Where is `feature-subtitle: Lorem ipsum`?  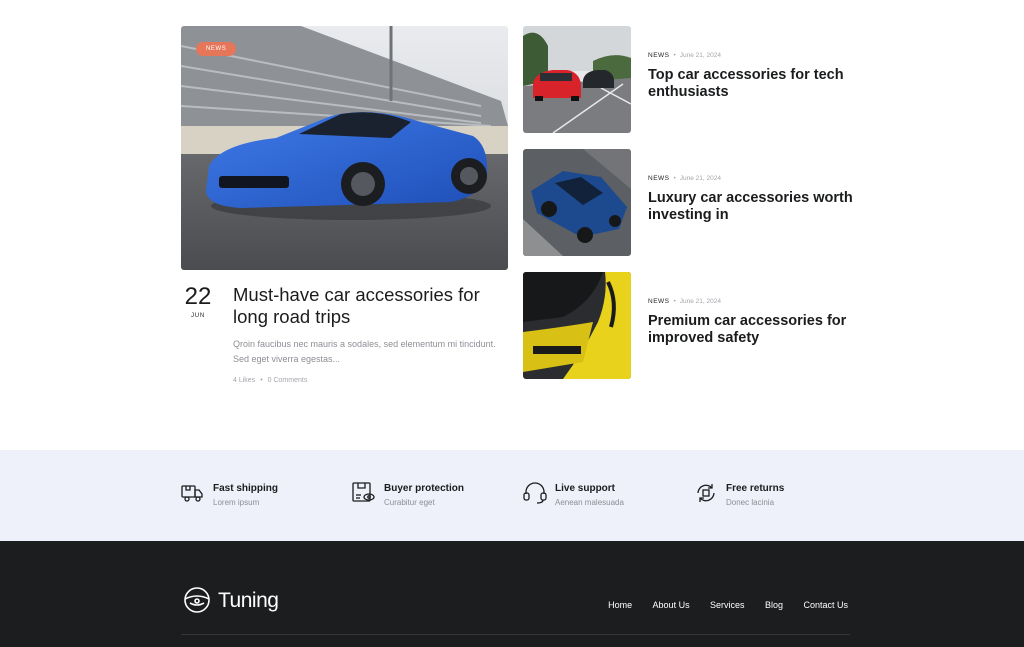
feature-subtitle: Lorem ipsum is located at coordinates (236, 502).